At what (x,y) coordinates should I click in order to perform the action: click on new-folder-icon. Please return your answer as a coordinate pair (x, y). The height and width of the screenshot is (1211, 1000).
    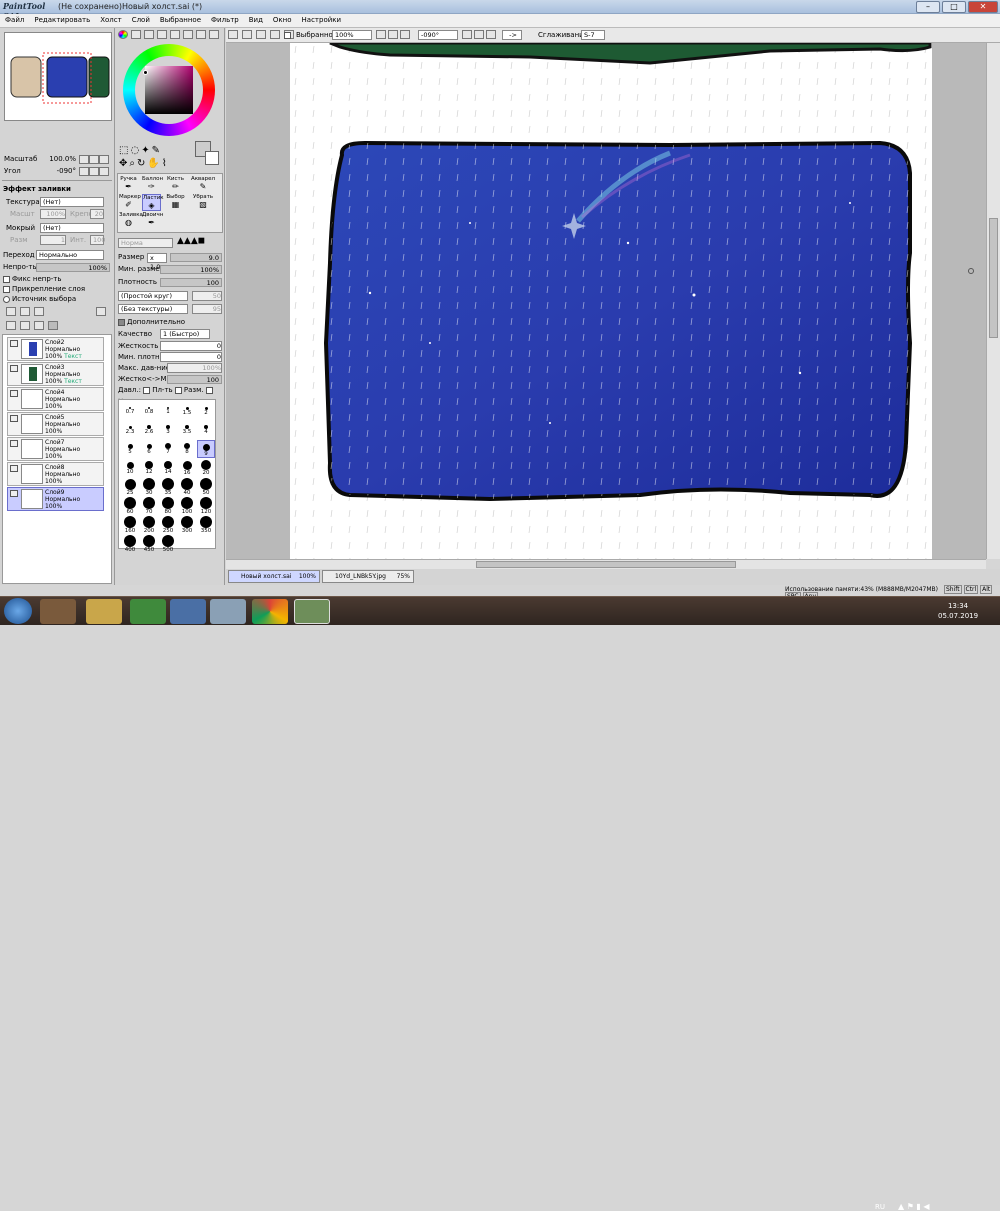
    Looking at the image, I should click on (39, 311).